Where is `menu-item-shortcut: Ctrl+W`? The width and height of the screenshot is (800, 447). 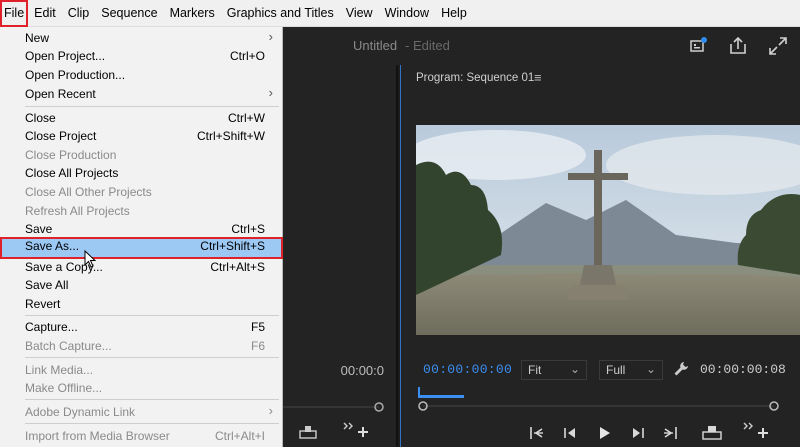
menu-item-shortcut: Ctrl+W is located at coordinates (246, 118).